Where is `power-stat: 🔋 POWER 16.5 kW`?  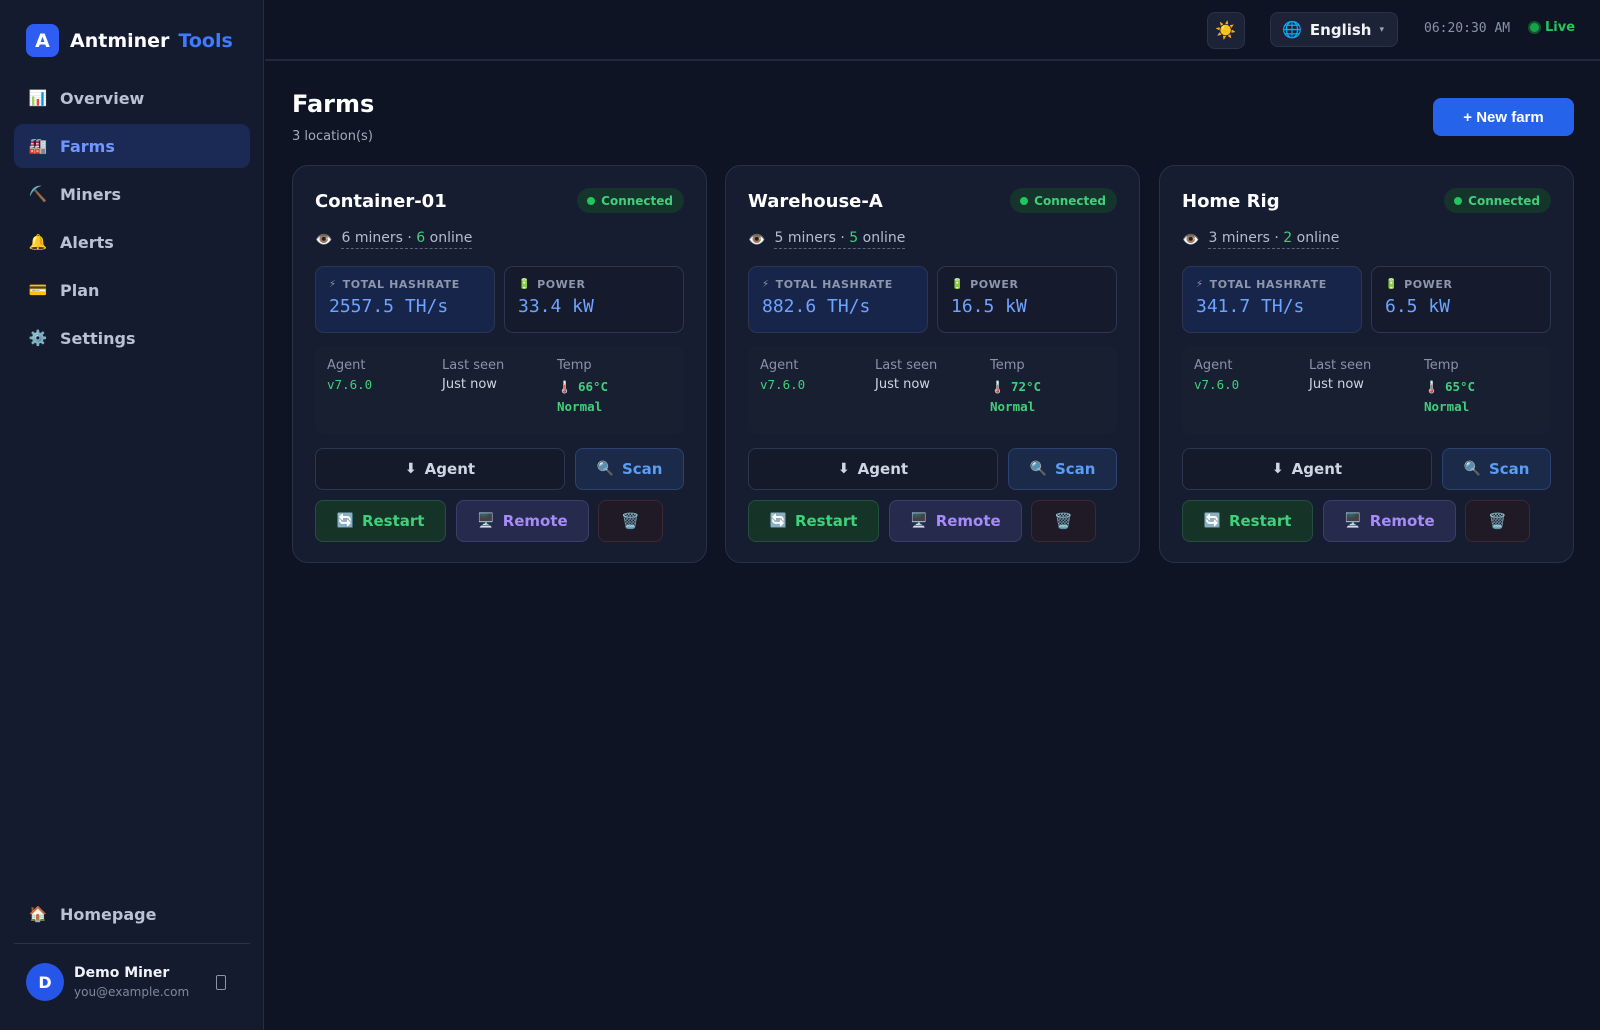
power-stat: 🔋 POWER 16.5 kW is located at coordinates (1027, 299).